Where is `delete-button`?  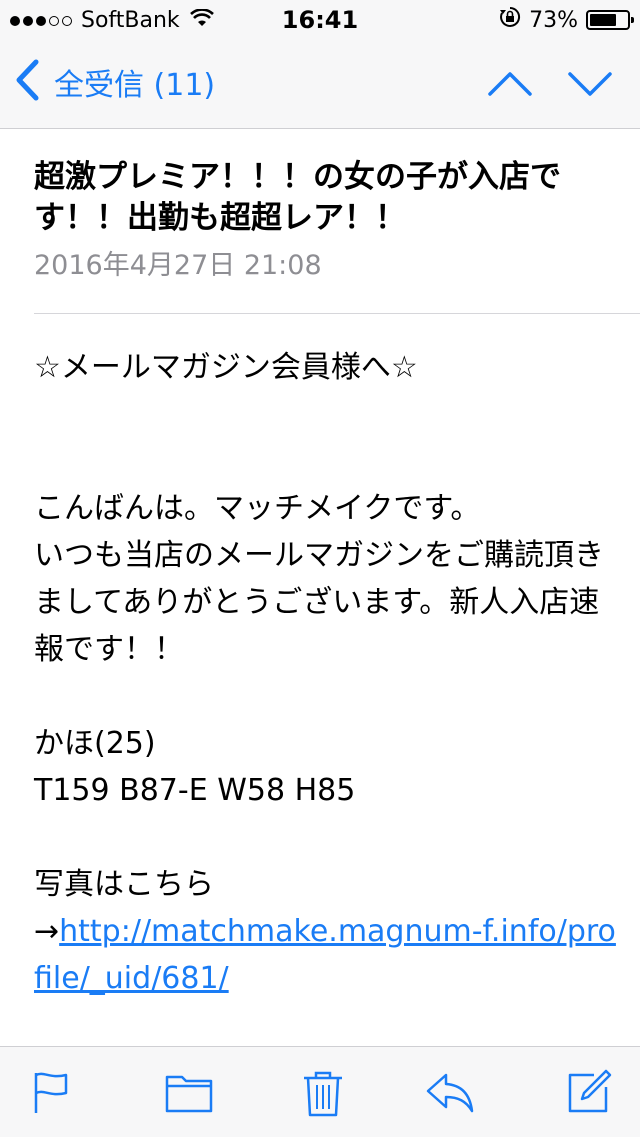 delete-button is located at coordinates (323, 1093).